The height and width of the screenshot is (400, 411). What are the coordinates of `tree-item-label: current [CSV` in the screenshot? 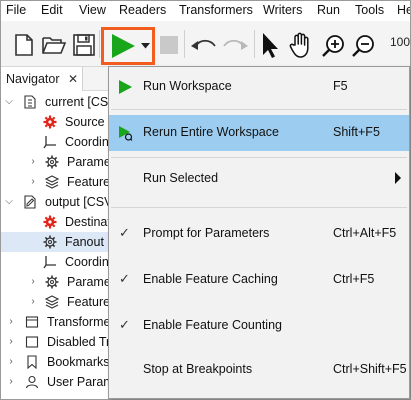 It's located at (77, 102).